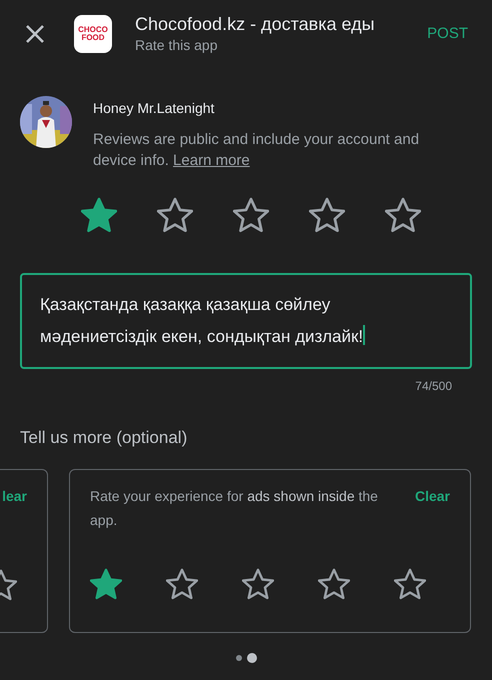  What do you see at coordinates (211, 160) in the screenshot?
I see `learn-more-link: Learn more` at bounding box center [211, 160].